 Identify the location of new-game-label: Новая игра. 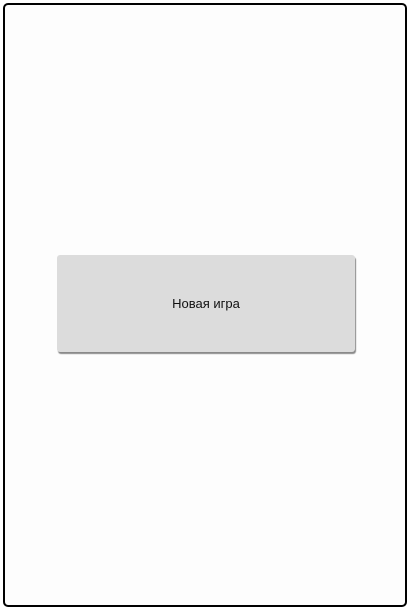
(206, 303).